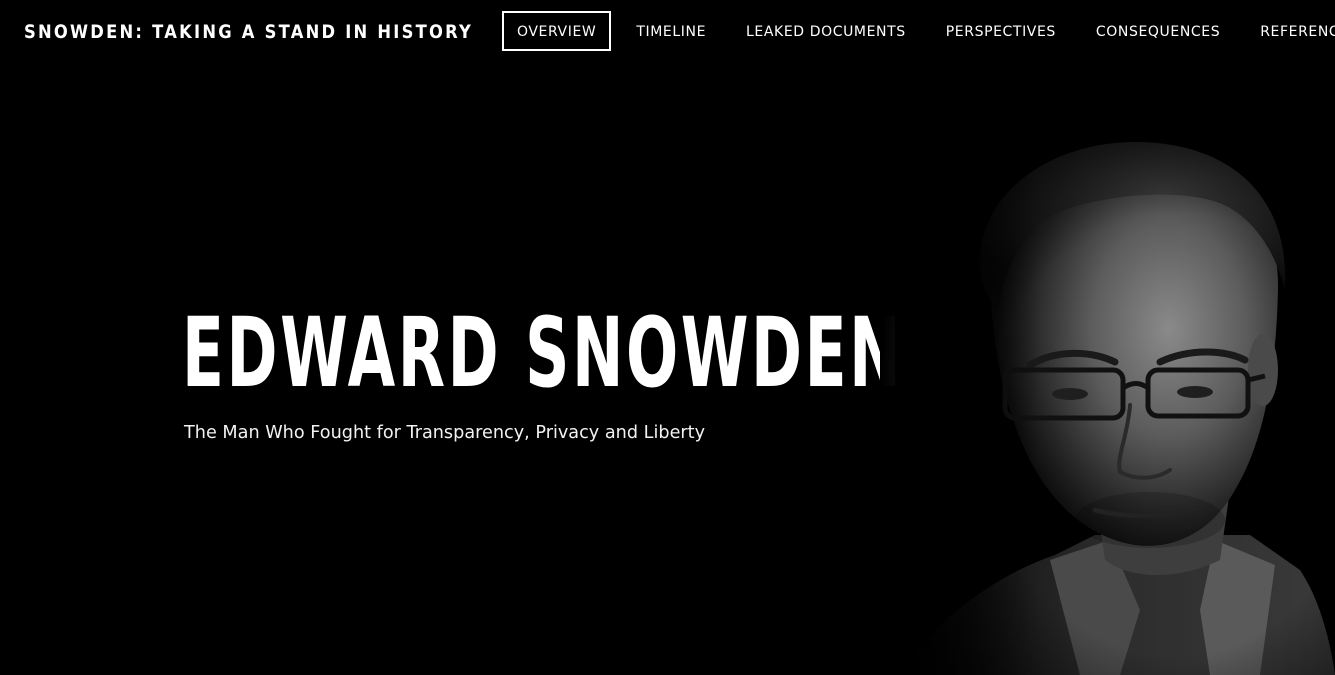  I want to click on nav-item-consequences: CONSEQUENCES, so click(1158, 31).